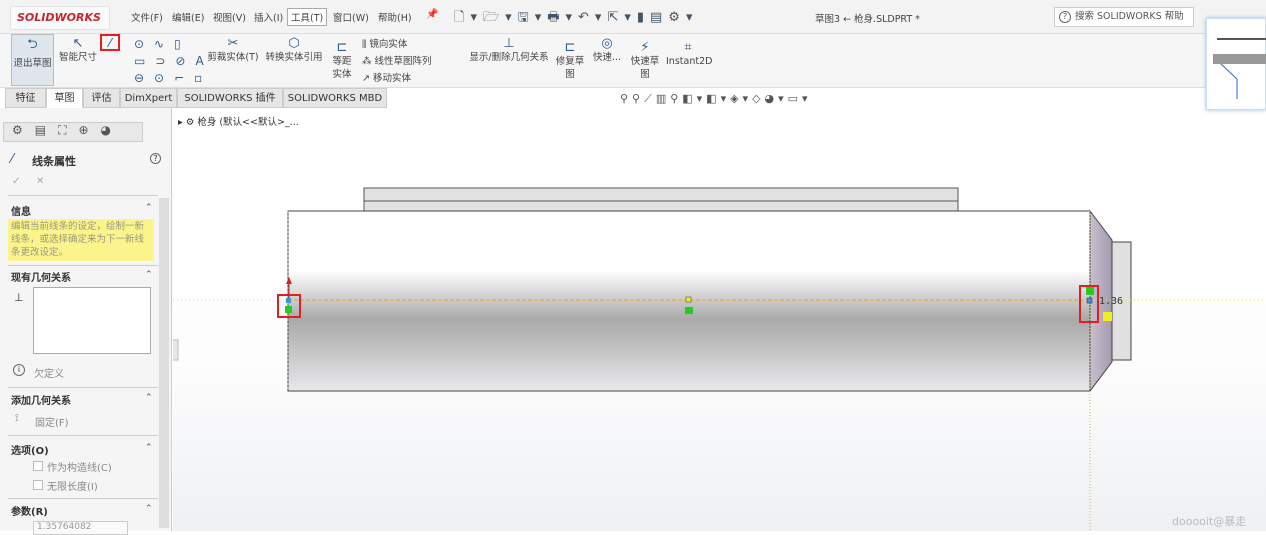 The height and width of the screenshot is (535, 1266). What do you see at coordinates (689, 61) in the screenshot?
I see `instant2d-label: Instant2D` at bounding box center [689, 61].